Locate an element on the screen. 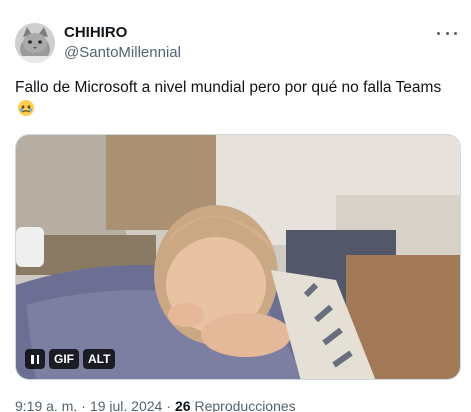 Image resolution: width=471 pixels, height=412 pixels. gif-badge: GIF is located at coordinates (64, 359).